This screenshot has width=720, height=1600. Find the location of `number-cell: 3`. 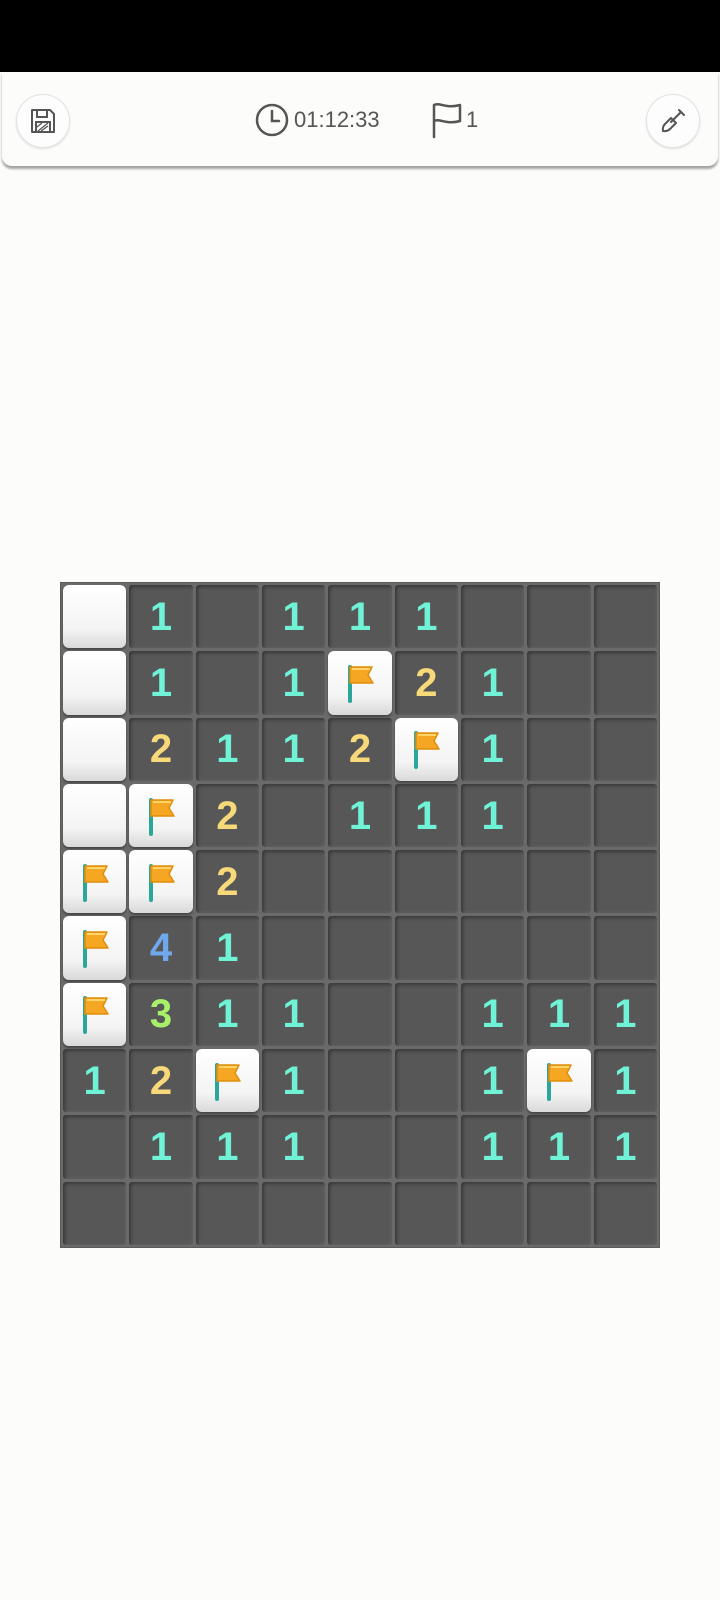

number-cell: 3 is located at coordinates (161, 1014).